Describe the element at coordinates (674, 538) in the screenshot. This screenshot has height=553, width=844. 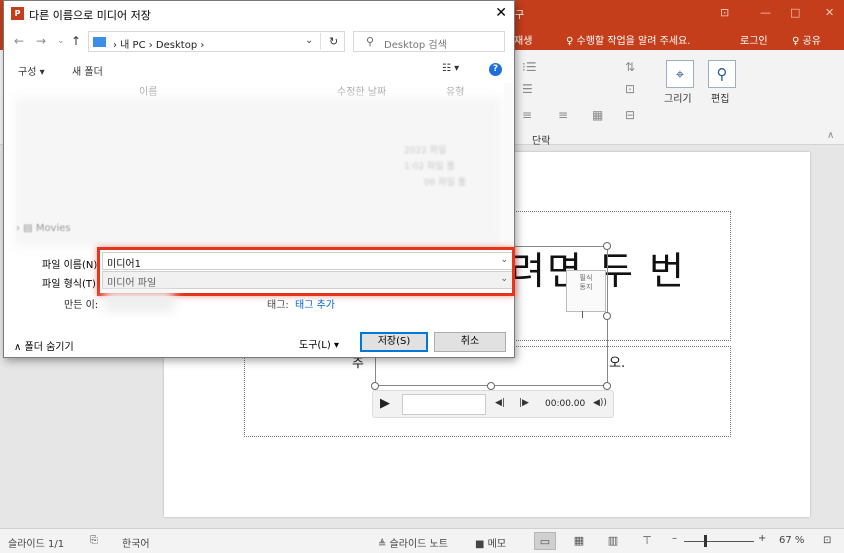
I see `zoom-out-icon: –` at that location.